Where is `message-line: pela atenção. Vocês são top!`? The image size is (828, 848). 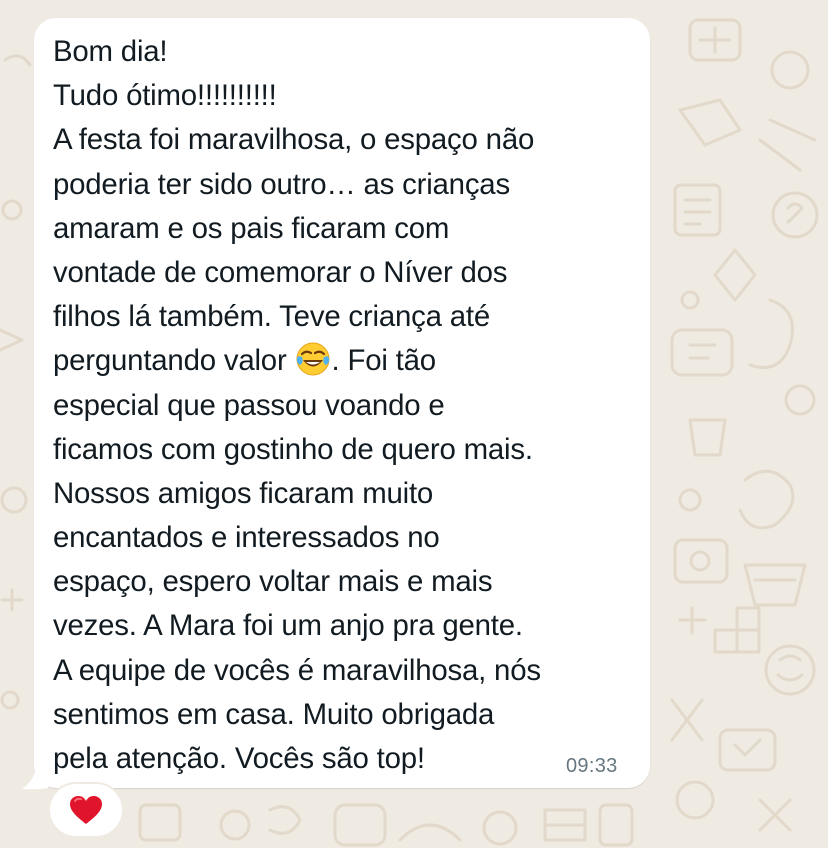
message-line: pela atenção. Vocês são top! is located at coordinates (239, 758).